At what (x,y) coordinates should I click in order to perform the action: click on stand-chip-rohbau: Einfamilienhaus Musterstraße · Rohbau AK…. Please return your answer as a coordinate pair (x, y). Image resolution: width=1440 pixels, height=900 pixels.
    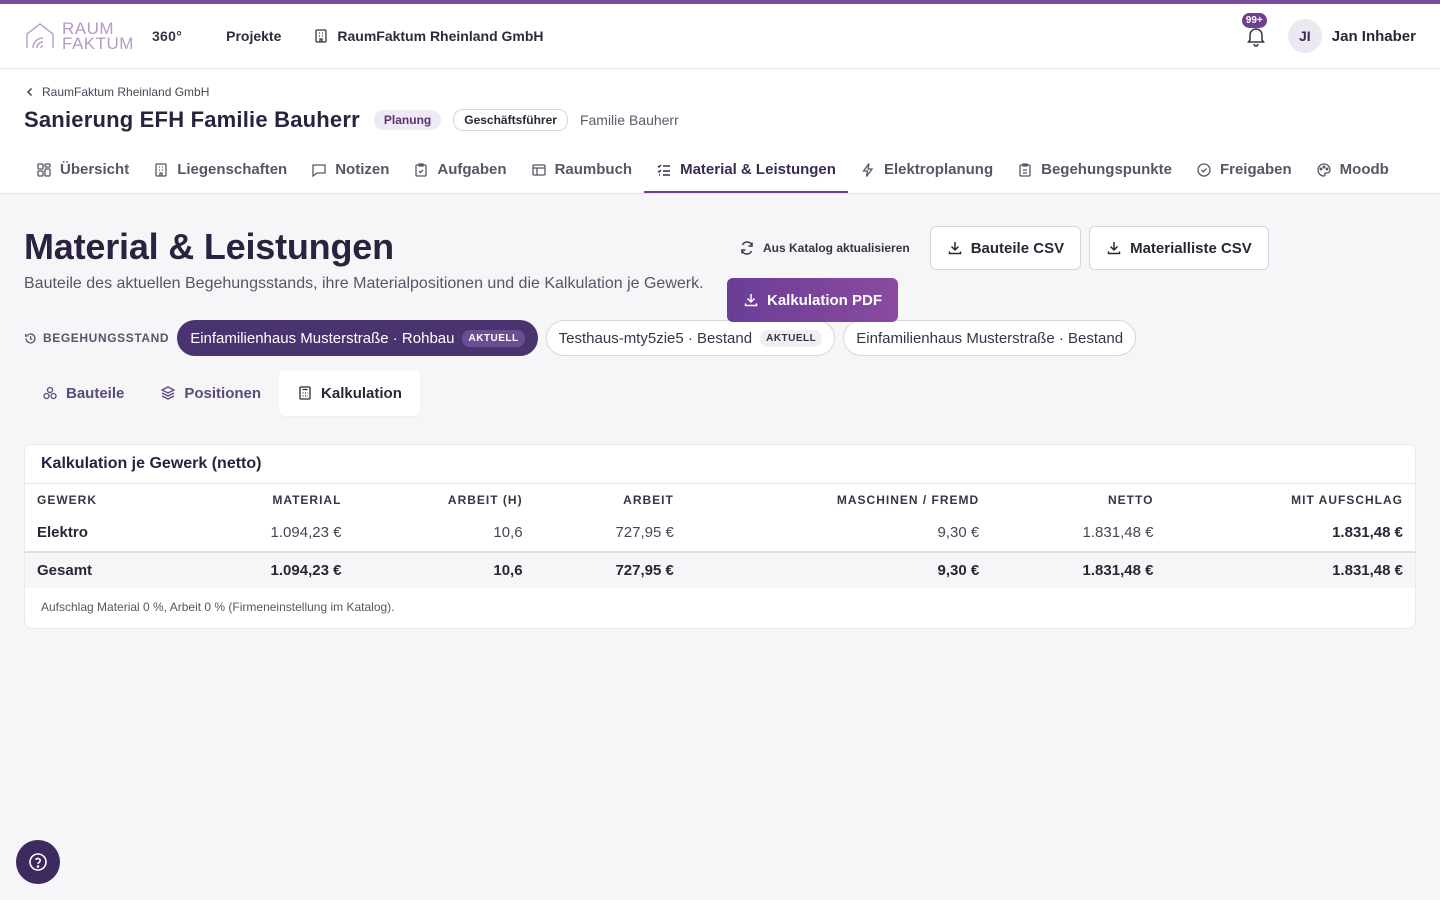
    Looking at the image, I should click on (357, 338).